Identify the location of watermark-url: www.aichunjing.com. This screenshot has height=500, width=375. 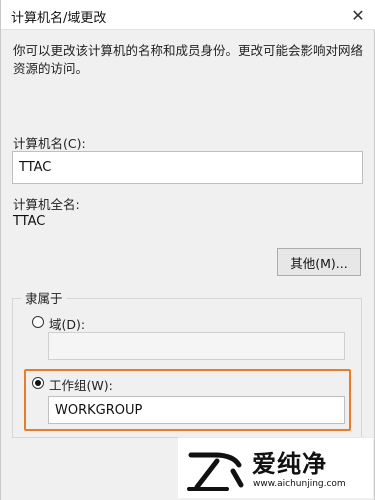
(299, 484).